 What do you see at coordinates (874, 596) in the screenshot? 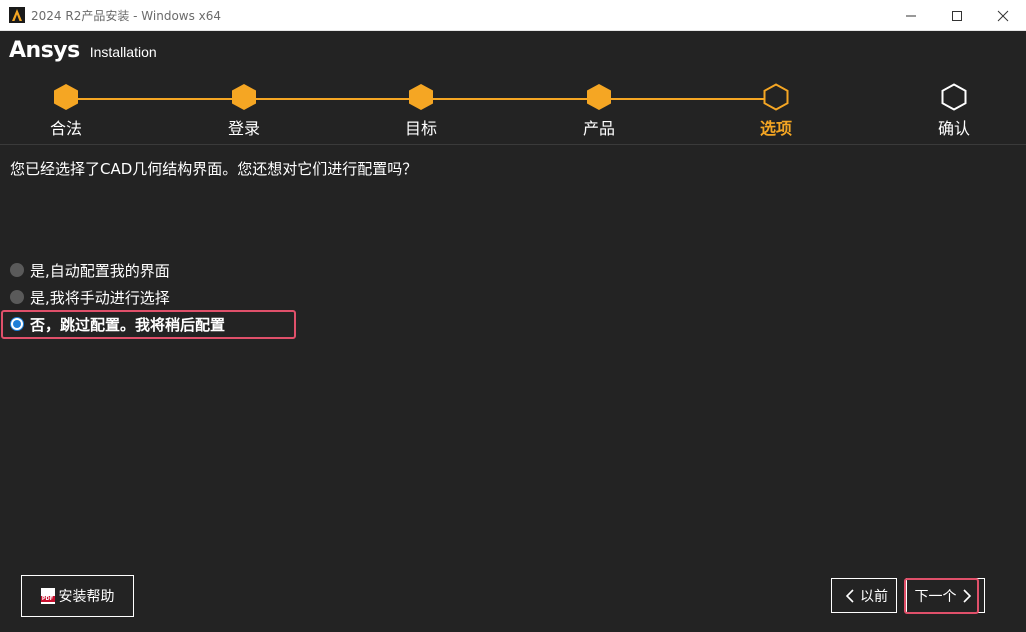
I see `previous-label: 以前` at bounding box center [874, 596].